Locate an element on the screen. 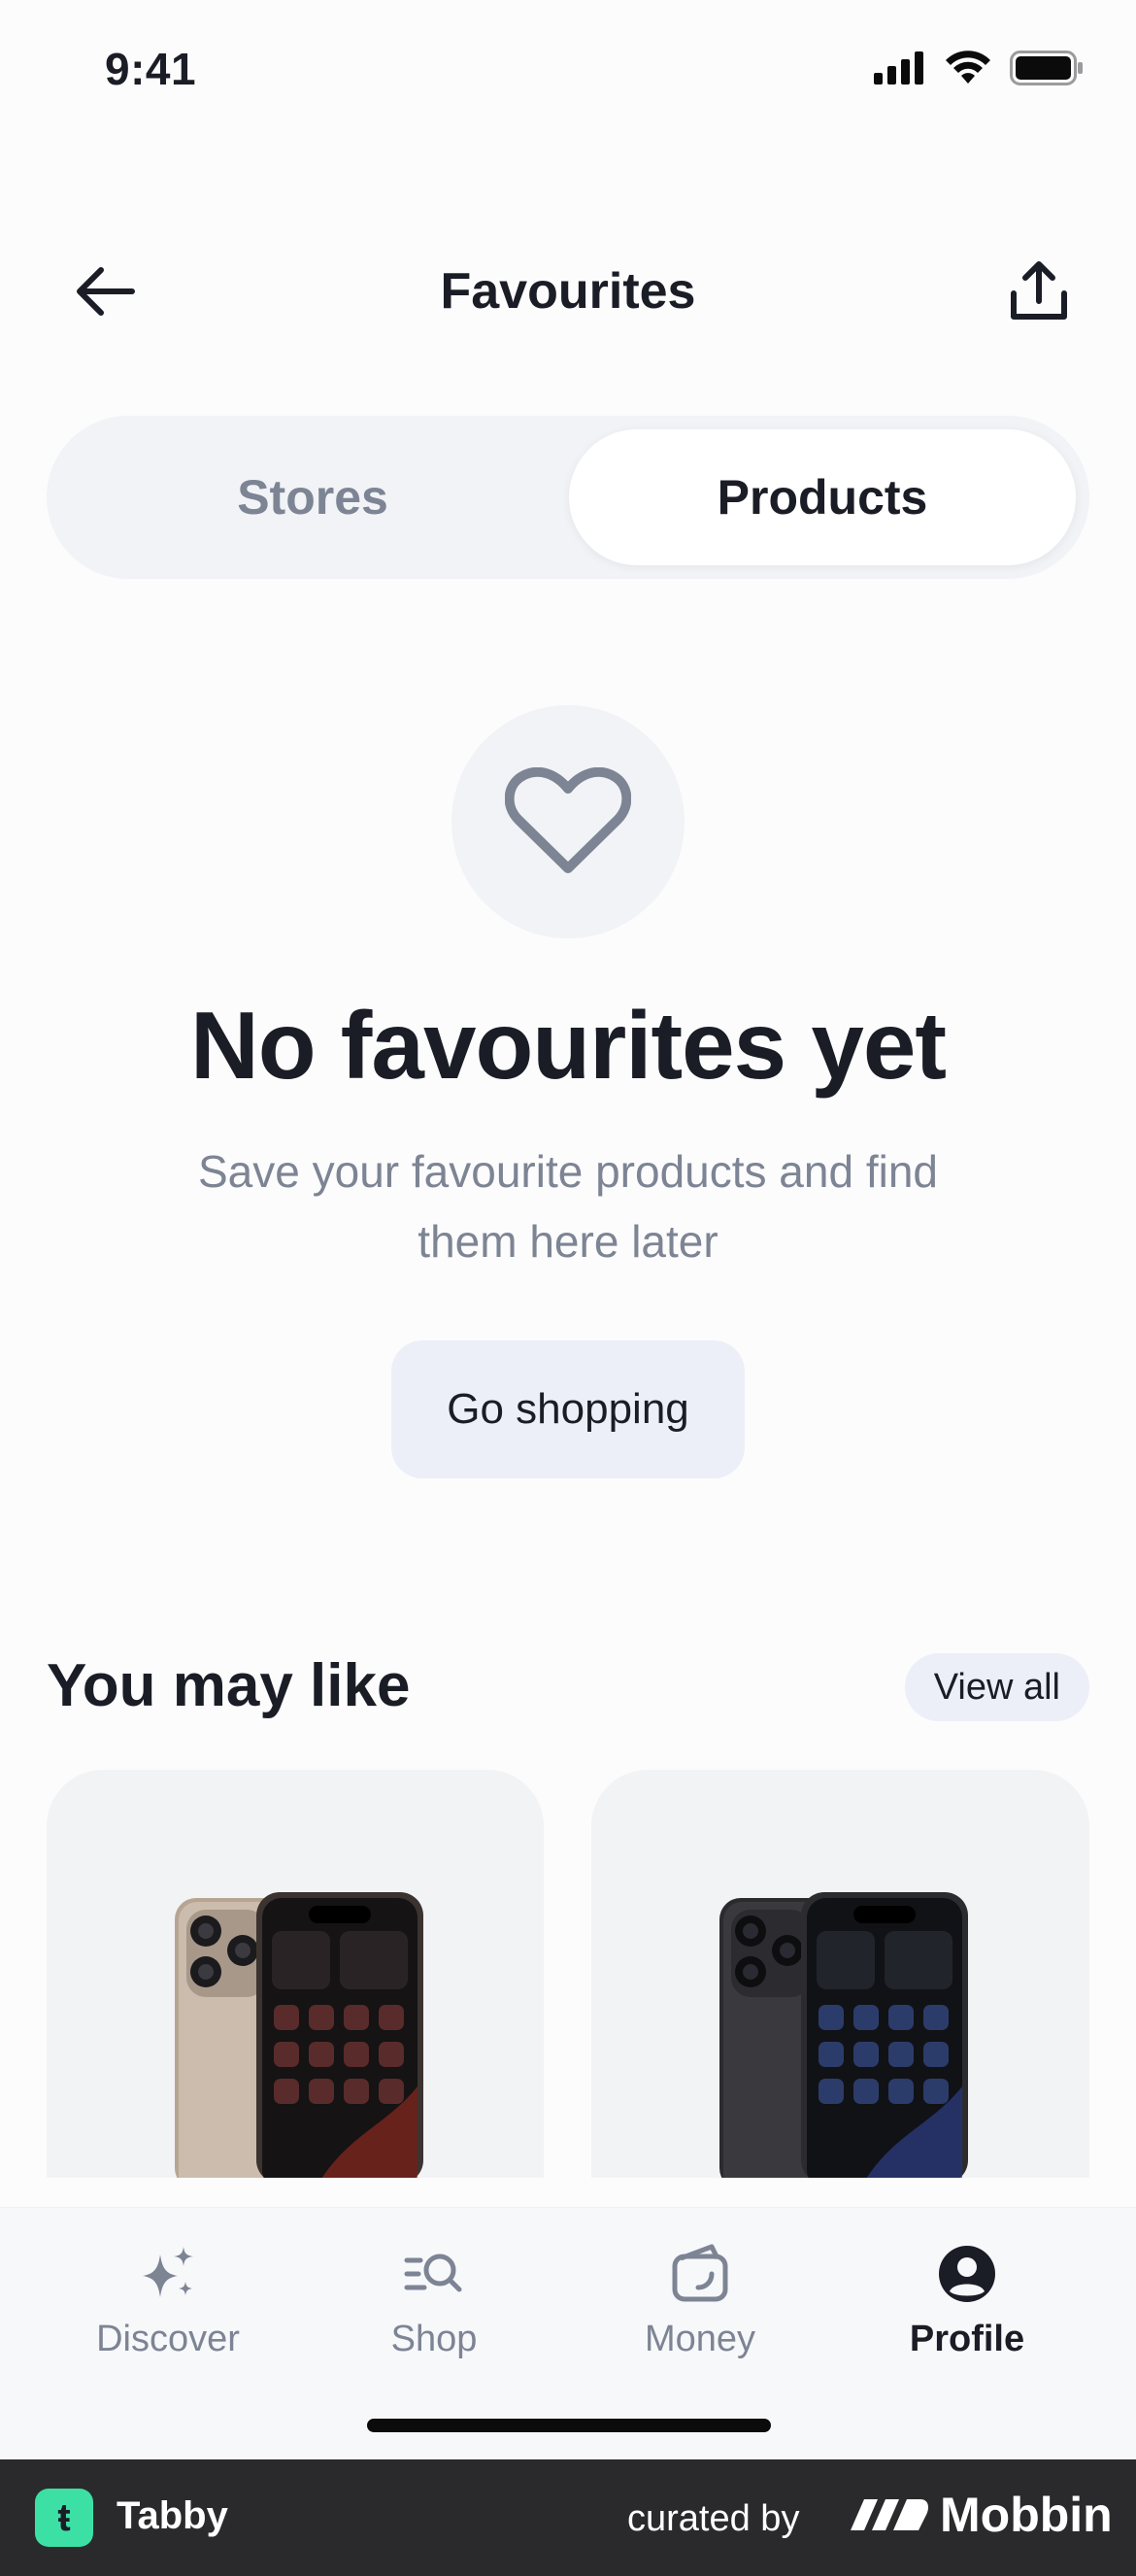 The width and height of the screenshot is (1136, 2576). tab-label: Shop is located at coordinates (434, 2339).